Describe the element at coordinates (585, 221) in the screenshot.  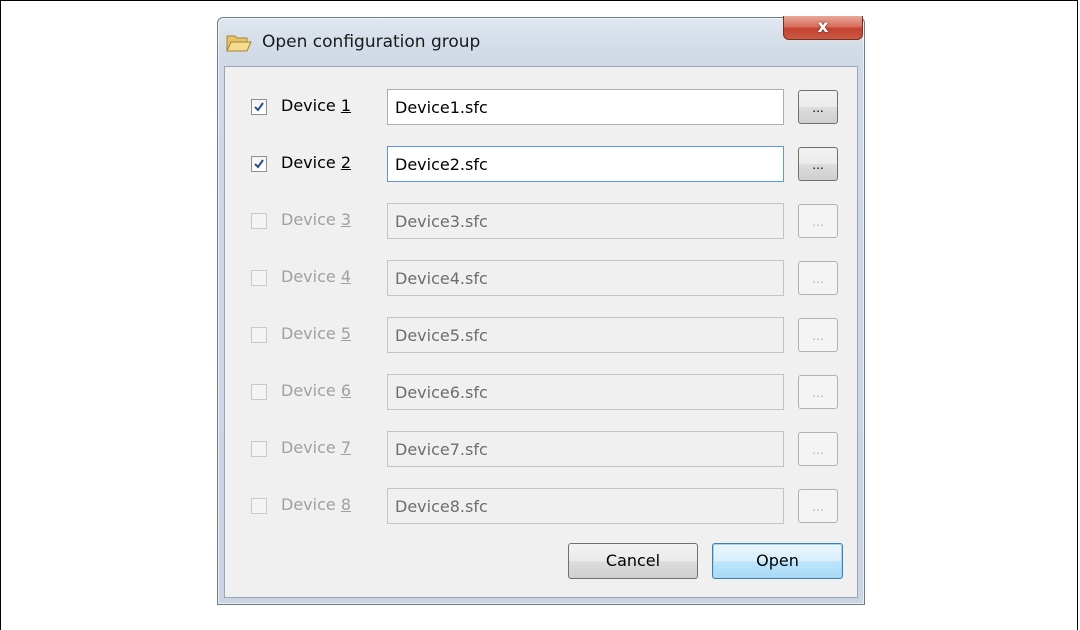
I see `device-3-file-input` at that location.